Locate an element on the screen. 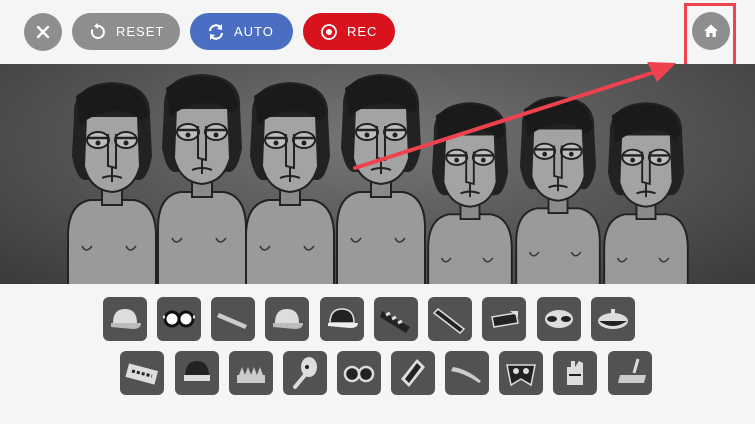 This screenshot has height=424, width=755. headband-thin-icon is located at coordinates (466, 375).